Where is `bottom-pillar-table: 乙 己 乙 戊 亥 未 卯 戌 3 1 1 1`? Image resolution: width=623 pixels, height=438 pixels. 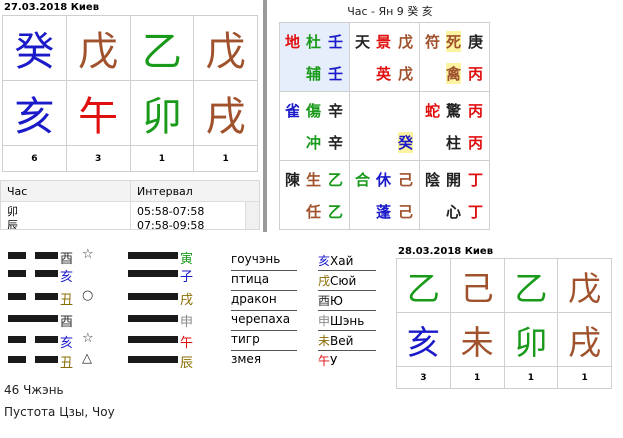 bottom-pillar-table: 乙 己 乙 戊 亥 未 卯 戌 3 1 1 1 is located at coordinates (504, 323).